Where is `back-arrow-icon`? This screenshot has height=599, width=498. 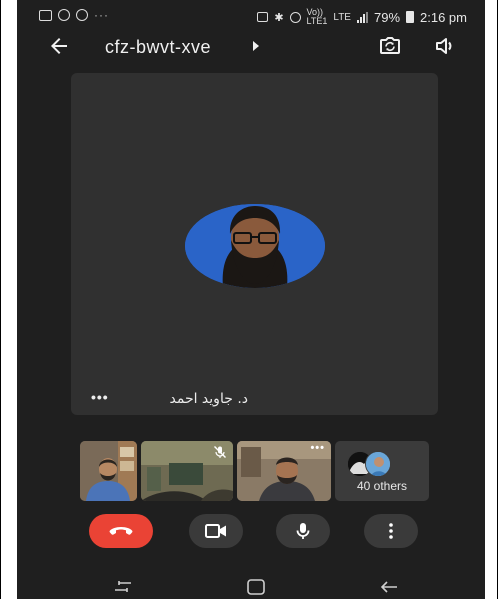
back-arrow-icon is located at coordinates (388, 587).